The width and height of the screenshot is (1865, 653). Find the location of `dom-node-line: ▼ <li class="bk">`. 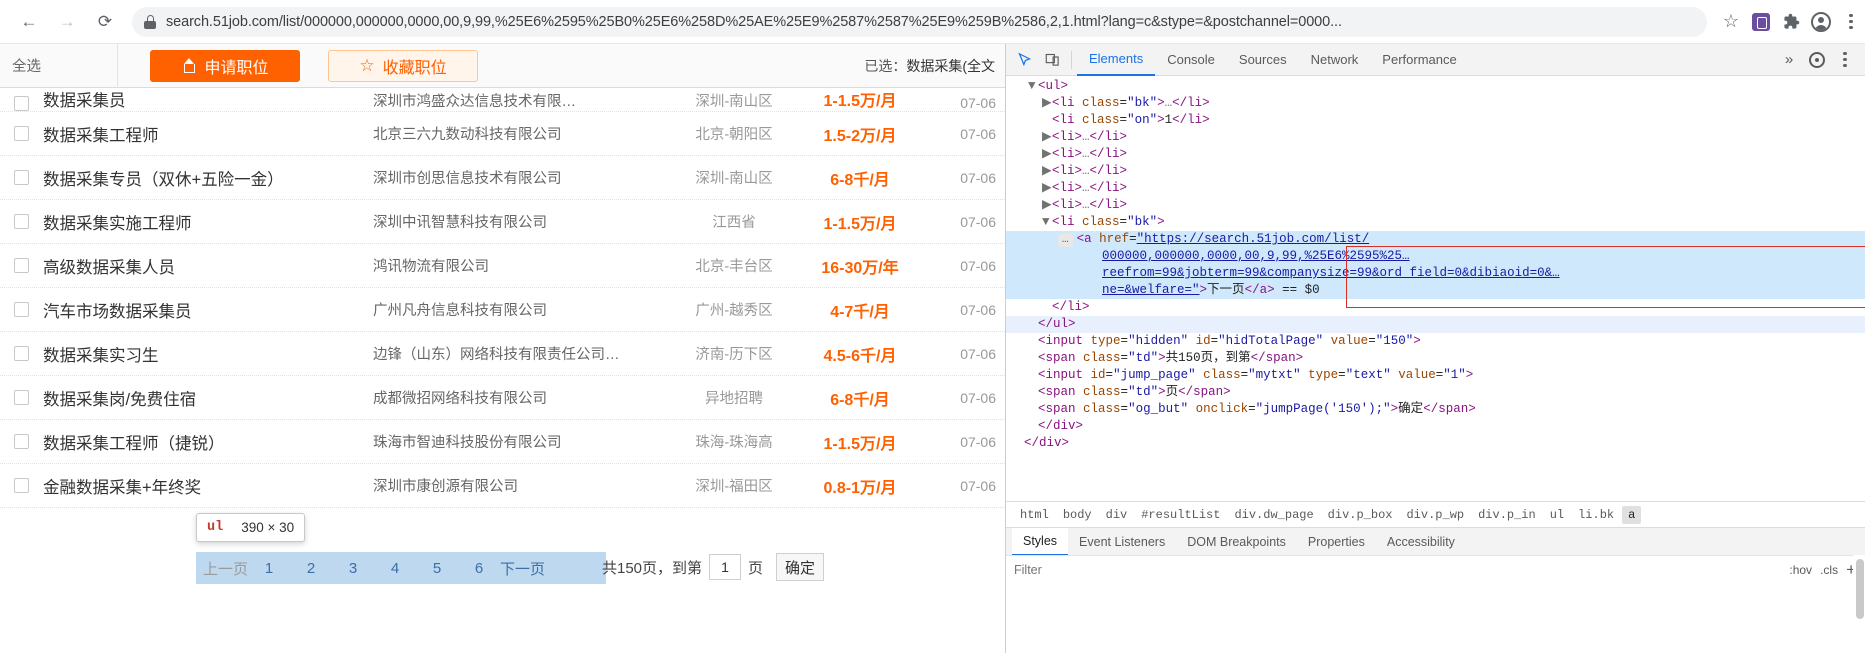

dom-node-line: ▼ <li class="bk"> is located at coordinates (1435, 222).